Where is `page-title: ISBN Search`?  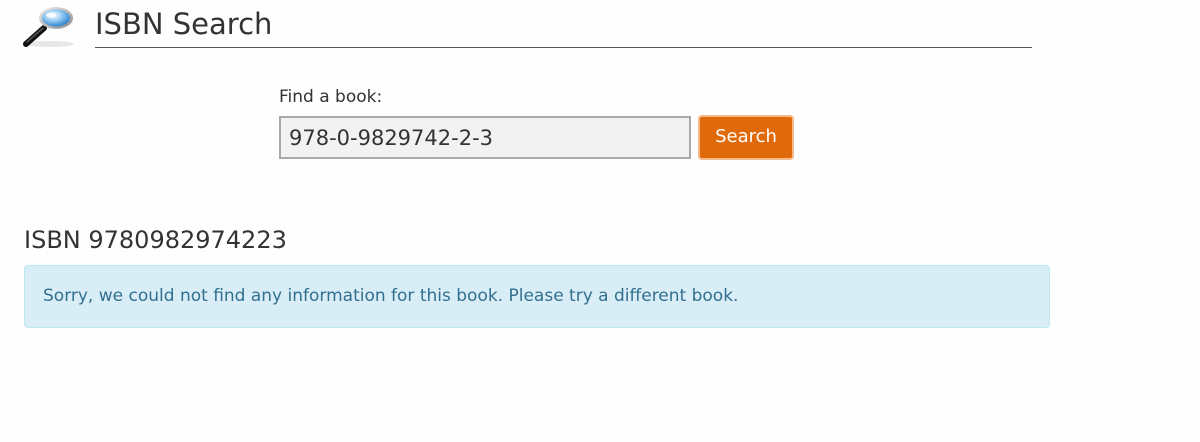 page-title: ISBN Search is located at coordinates (184, 24).